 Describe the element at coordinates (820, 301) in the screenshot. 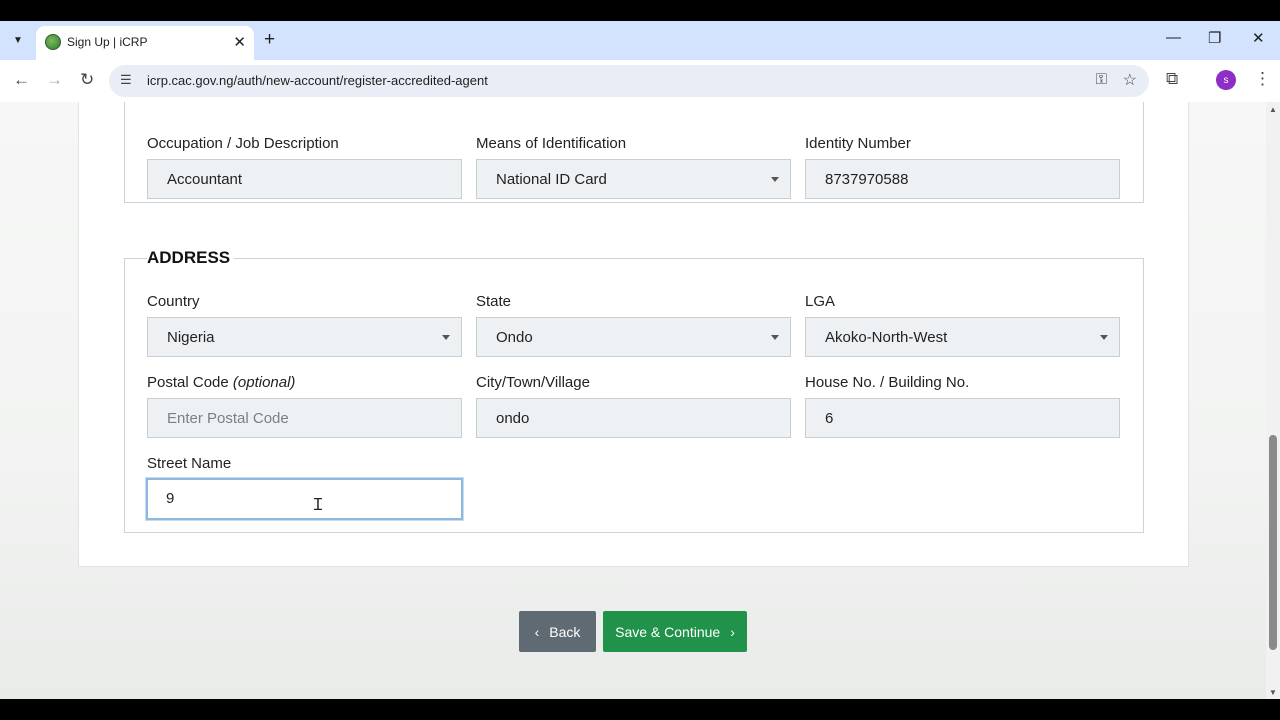

I see `lga-label: LGA` at that location.